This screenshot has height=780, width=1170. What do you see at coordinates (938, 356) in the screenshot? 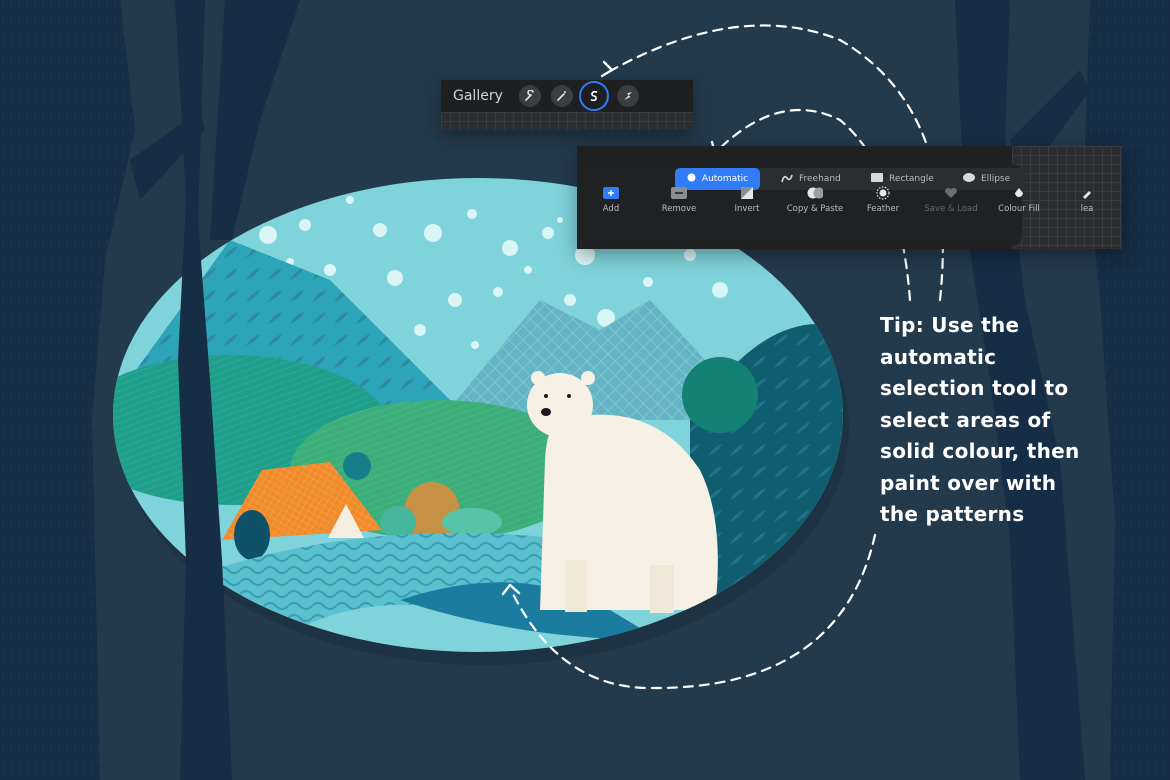
I see `tip-line: automatic` at bounding box center [938, 356].